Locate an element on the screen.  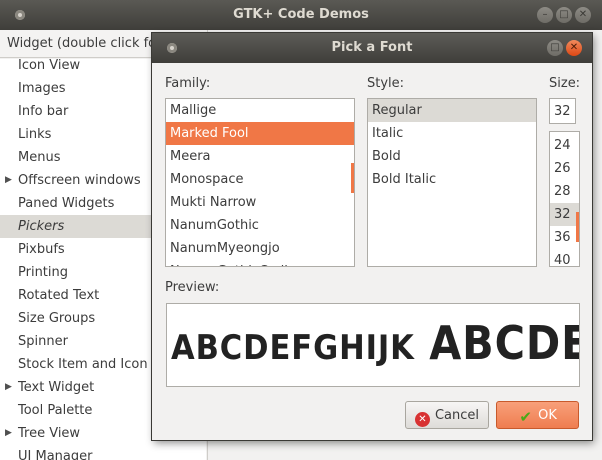
size-list-item: 26 is located at coordinates (564, 168).